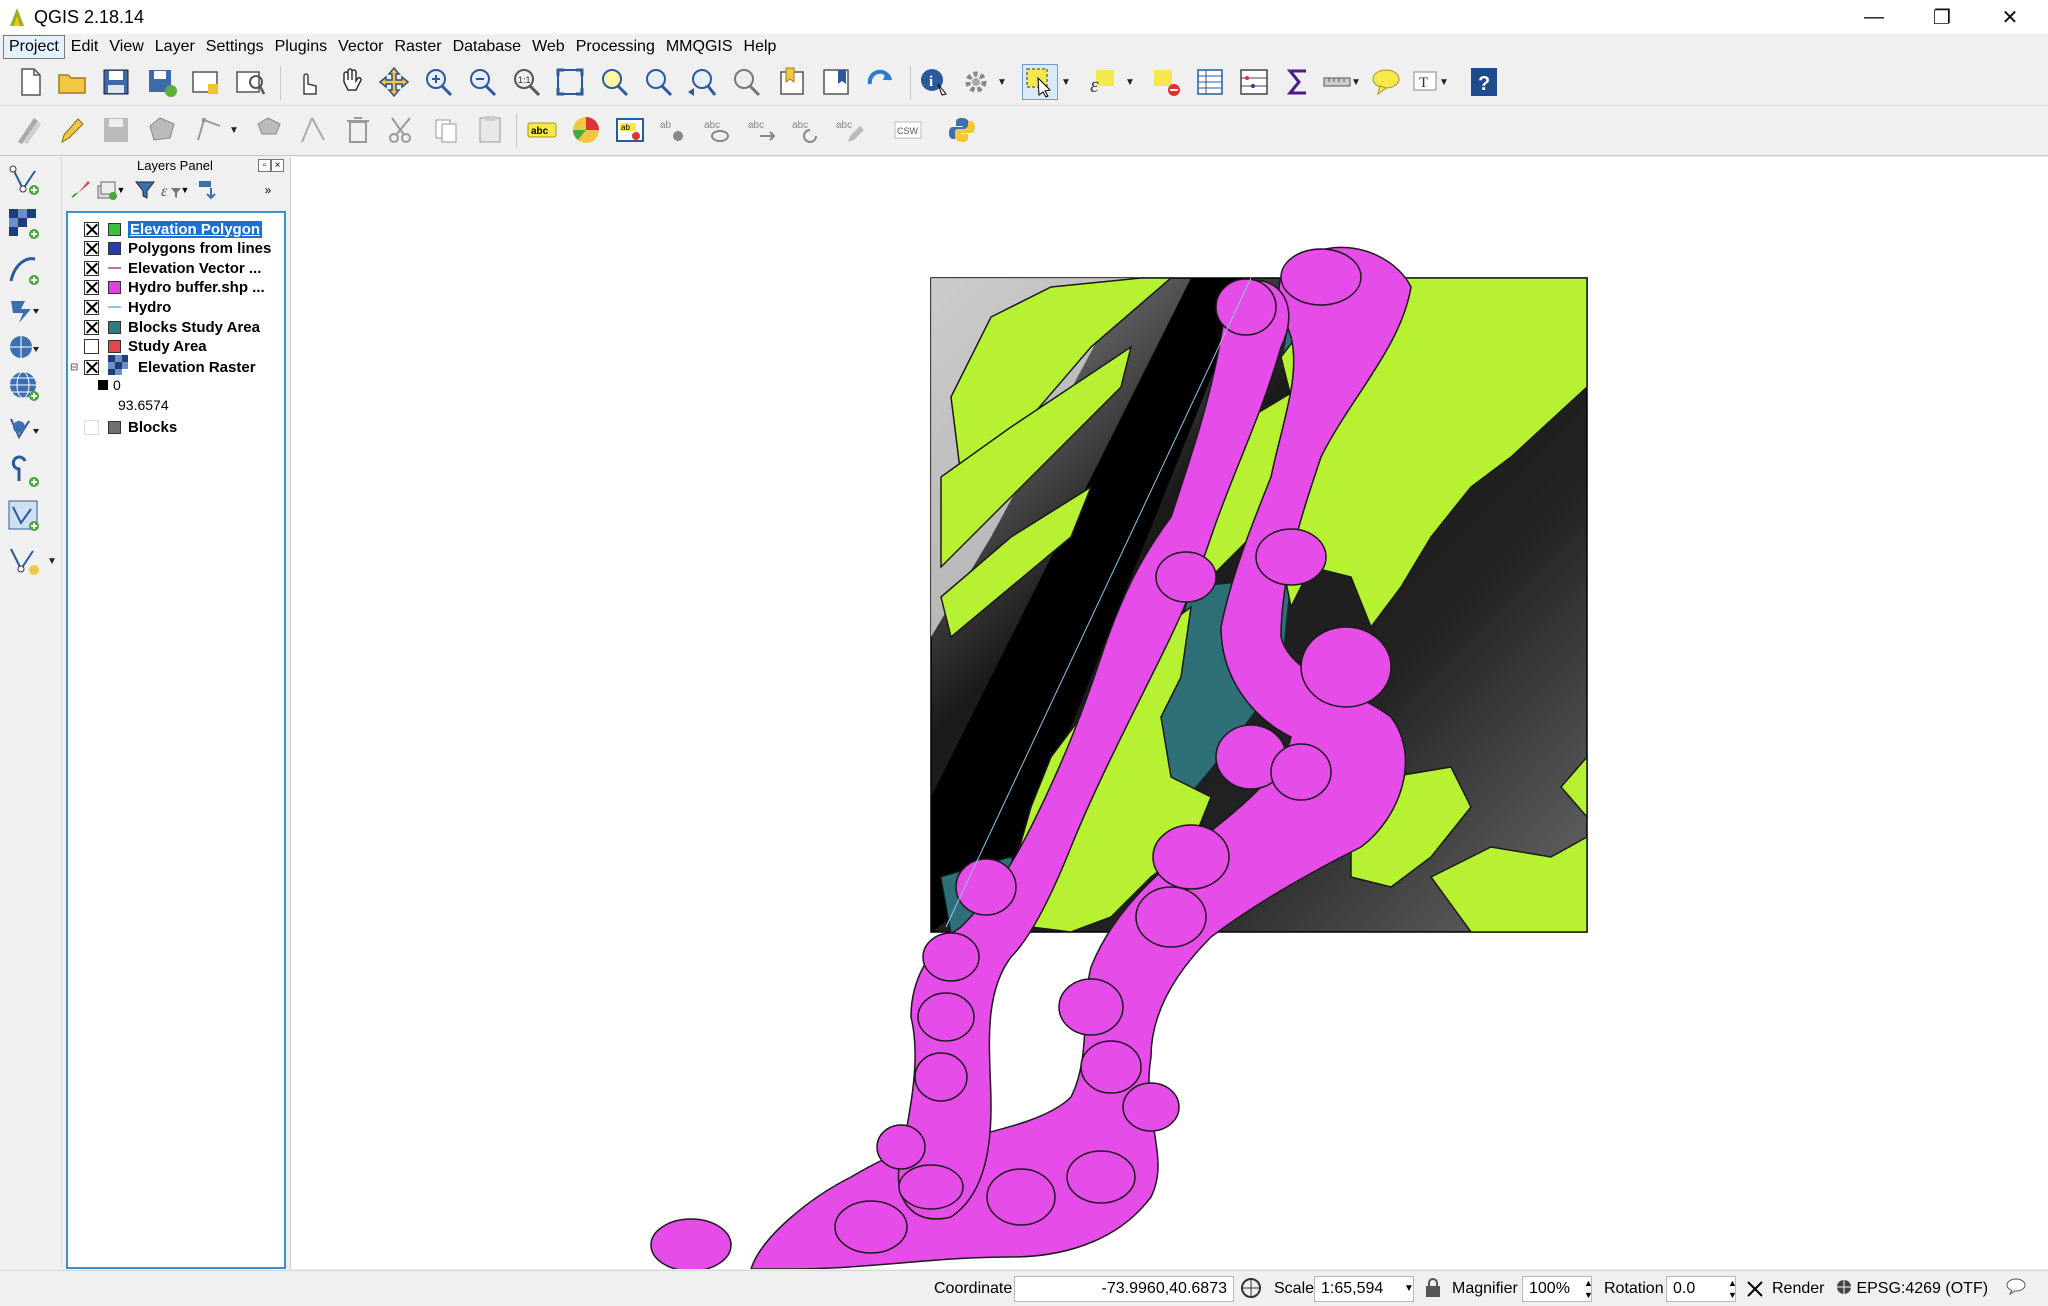 This screenshot has width=2048, height=1306. Describe the element at coordinates (24, 348) in the screenshot. I see `add-wms-layer-button` at that location.